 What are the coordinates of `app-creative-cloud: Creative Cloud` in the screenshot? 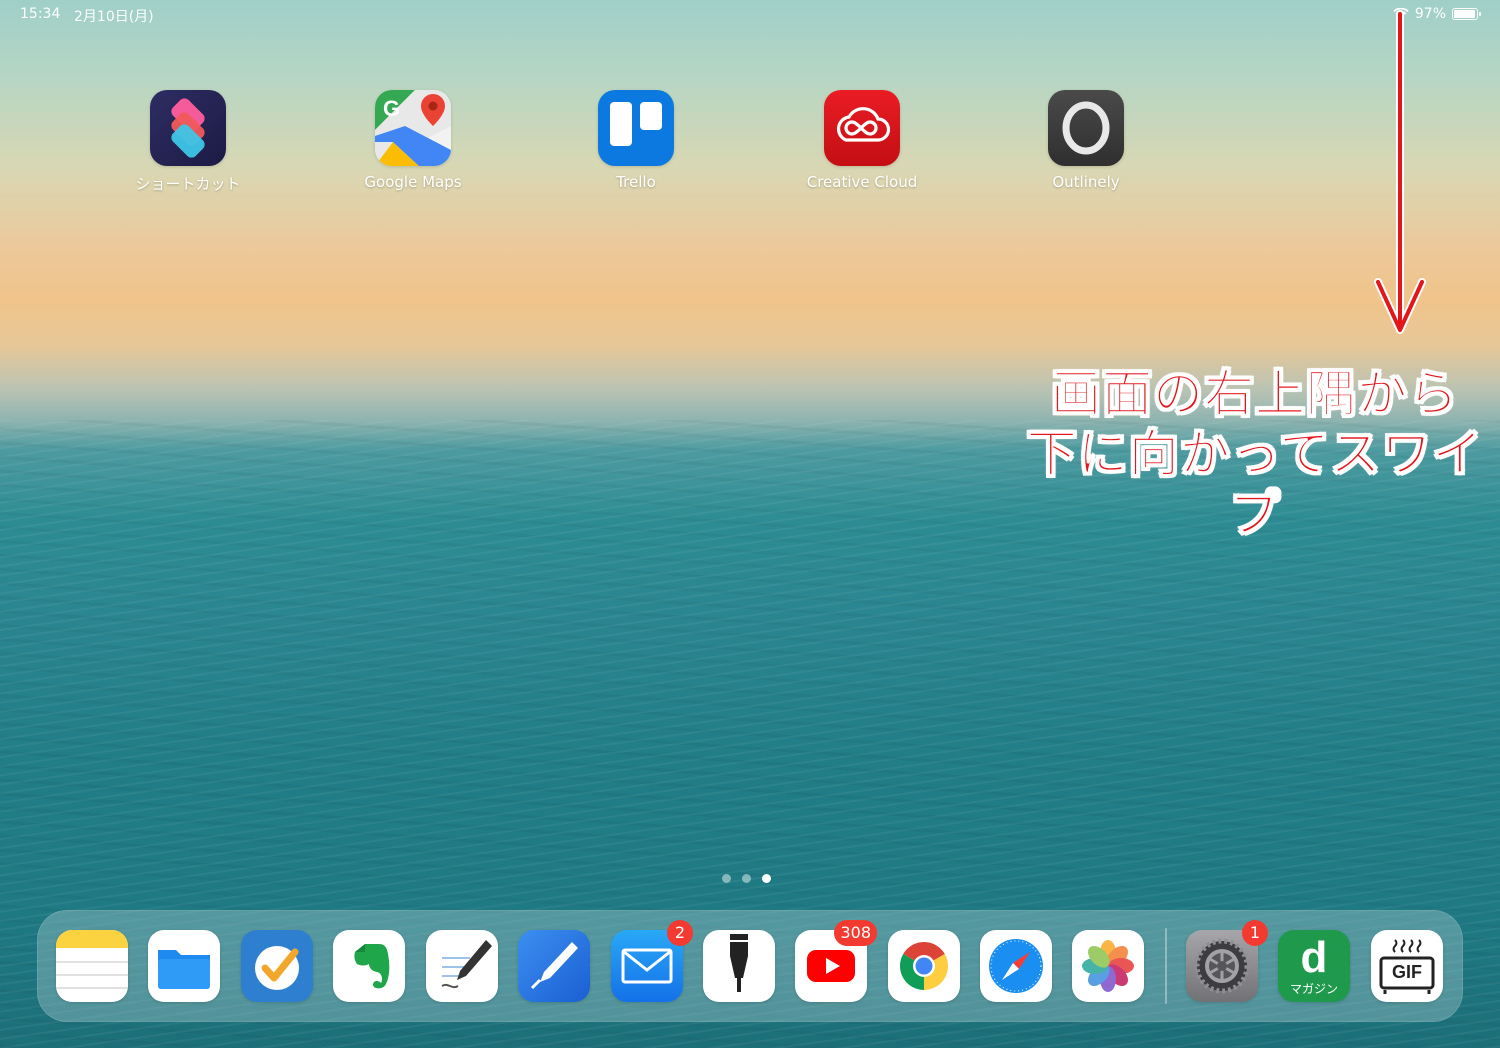 It's located at (862, 140).